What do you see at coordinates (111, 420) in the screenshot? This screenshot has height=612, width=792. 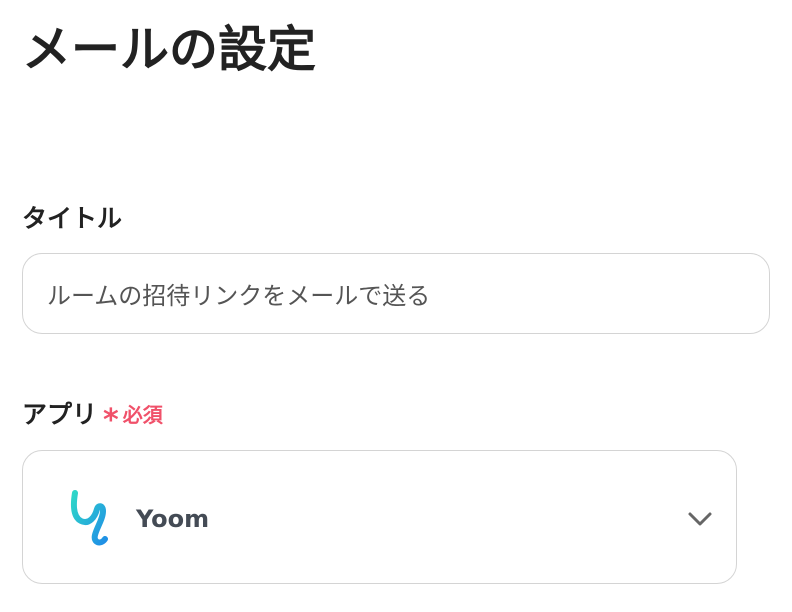 I see `required-asterisk: *` at bounding box center [111, 420].